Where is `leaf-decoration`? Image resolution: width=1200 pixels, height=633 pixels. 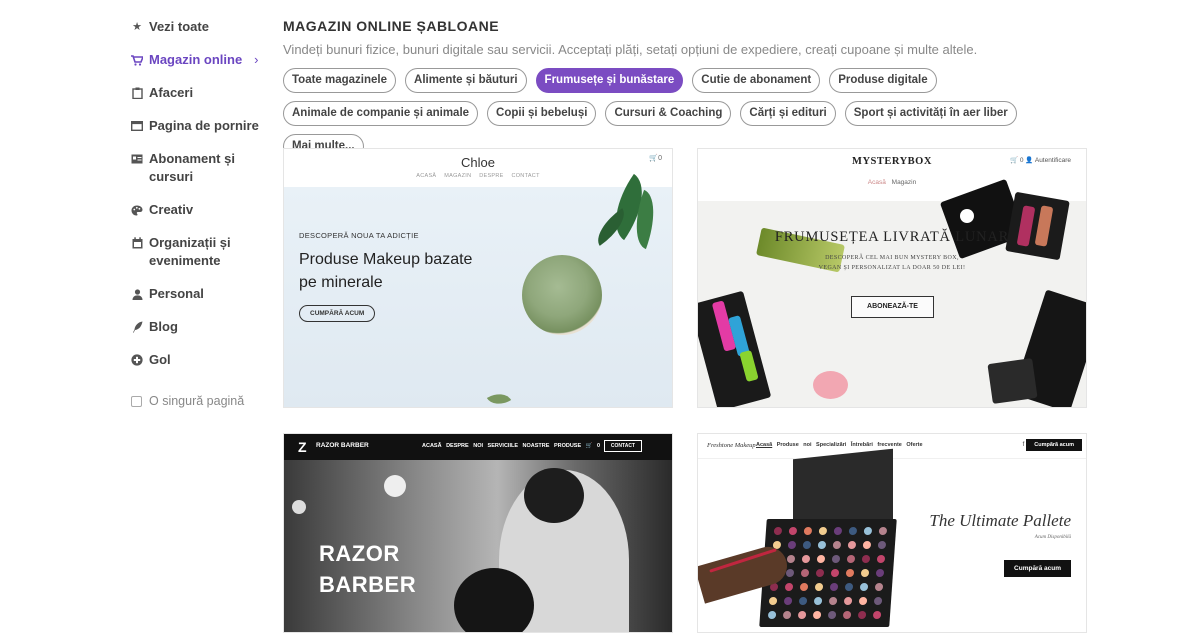 leaf-decoration is located at coordinates (499, 397).